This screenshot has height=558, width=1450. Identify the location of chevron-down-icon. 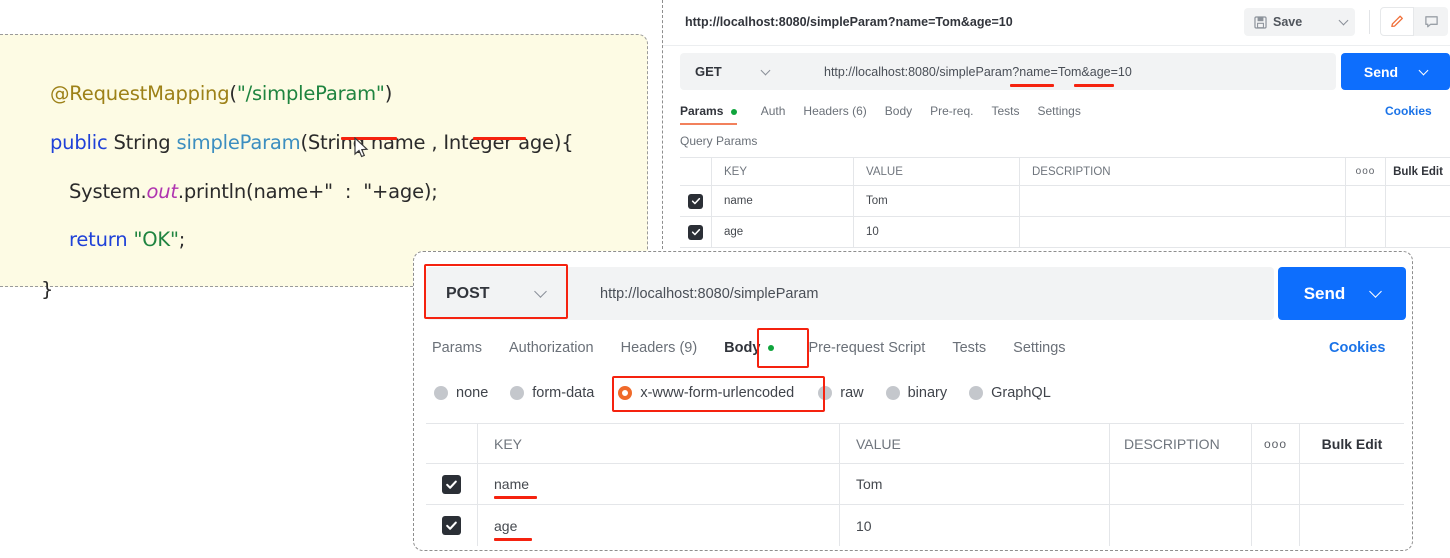
(1423, 70).